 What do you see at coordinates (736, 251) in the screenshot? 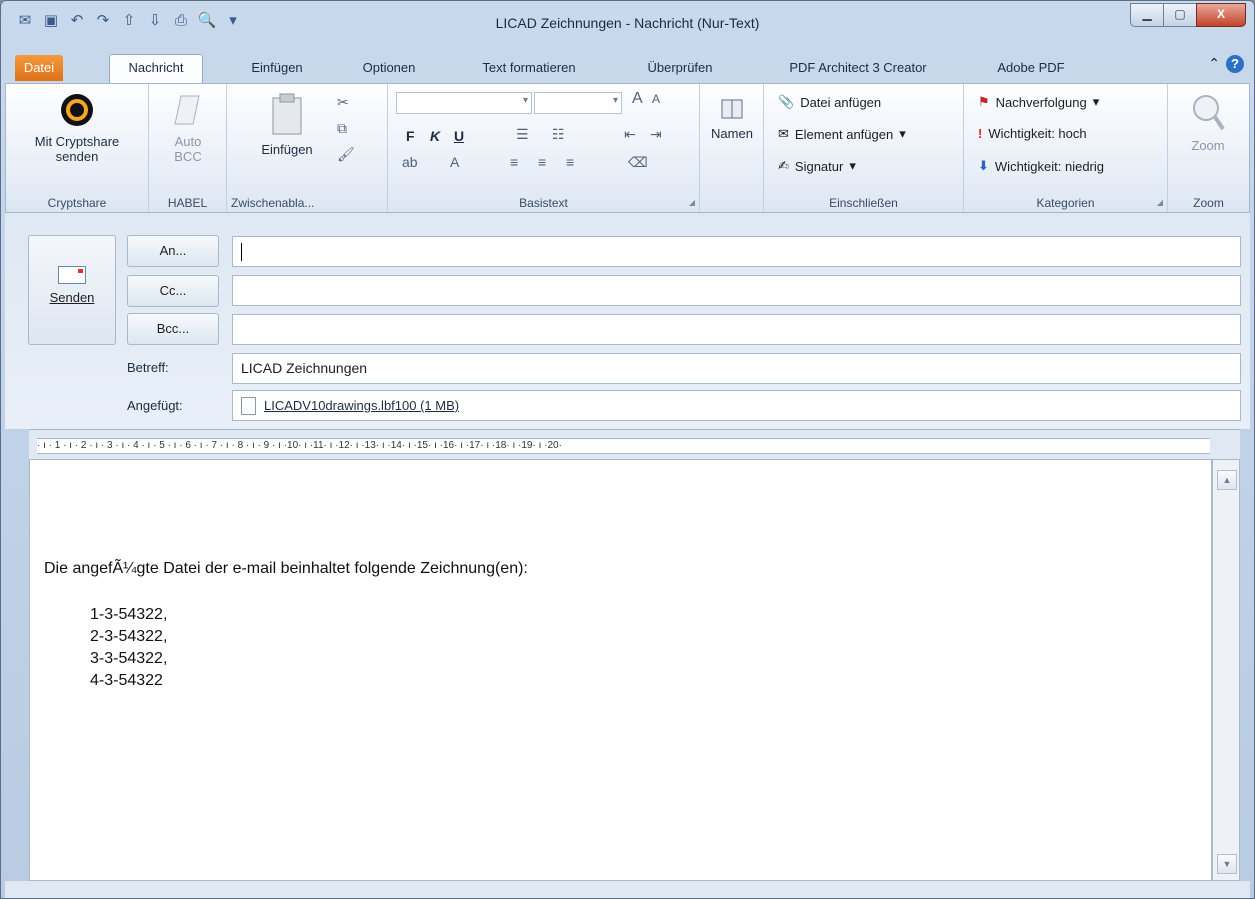
I see `to-field` at bounding box center [736, 251].